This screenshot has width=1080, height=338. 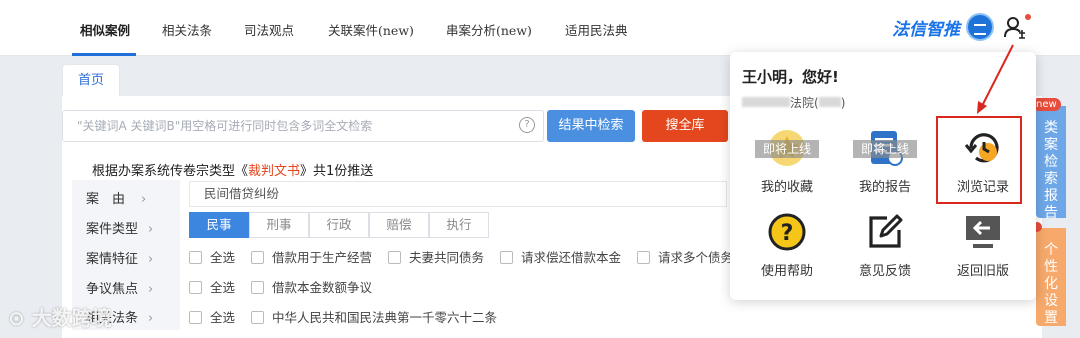 I want to click on features-checkbox-row: 全选 借款用于生产经营 夫妻共同债务 请求偿还借款本金 请求多个债务人共, so click(x=479, y=257).